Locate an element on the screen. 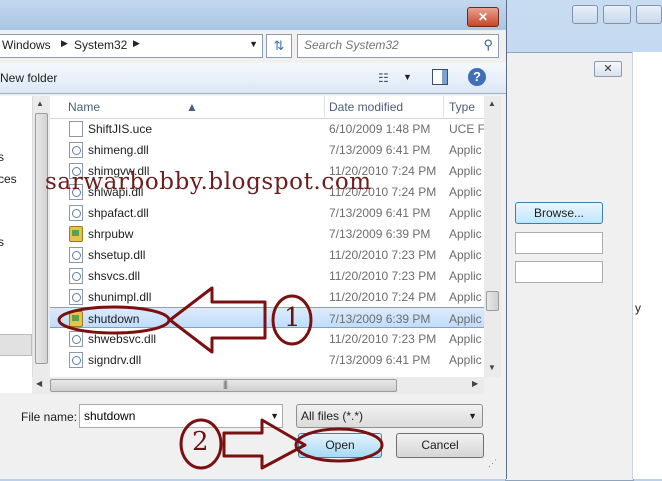 The image size is (662, 481). refresh-button: ⇅ is located at coordinates (279, 46).